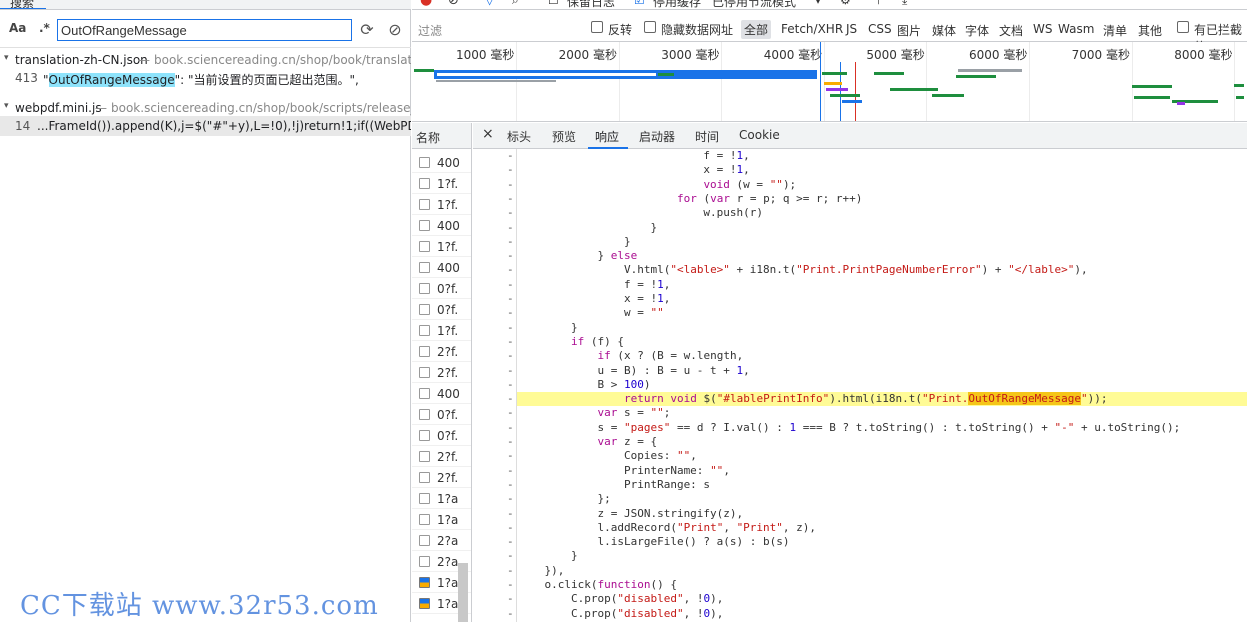 The width and height of the screenshot is (1247, 622). Describe the element at coordinates (441, 540) in the screenshot. I see `request-row: 2?a` at that location.